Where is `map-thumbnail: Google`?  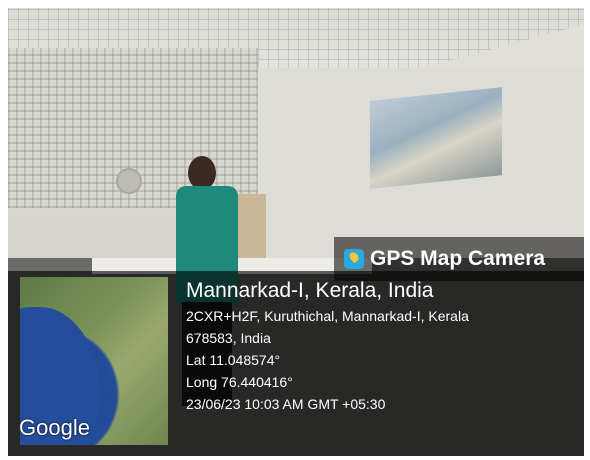
map-thumbnail: Google is located at coordinates (94, 361).